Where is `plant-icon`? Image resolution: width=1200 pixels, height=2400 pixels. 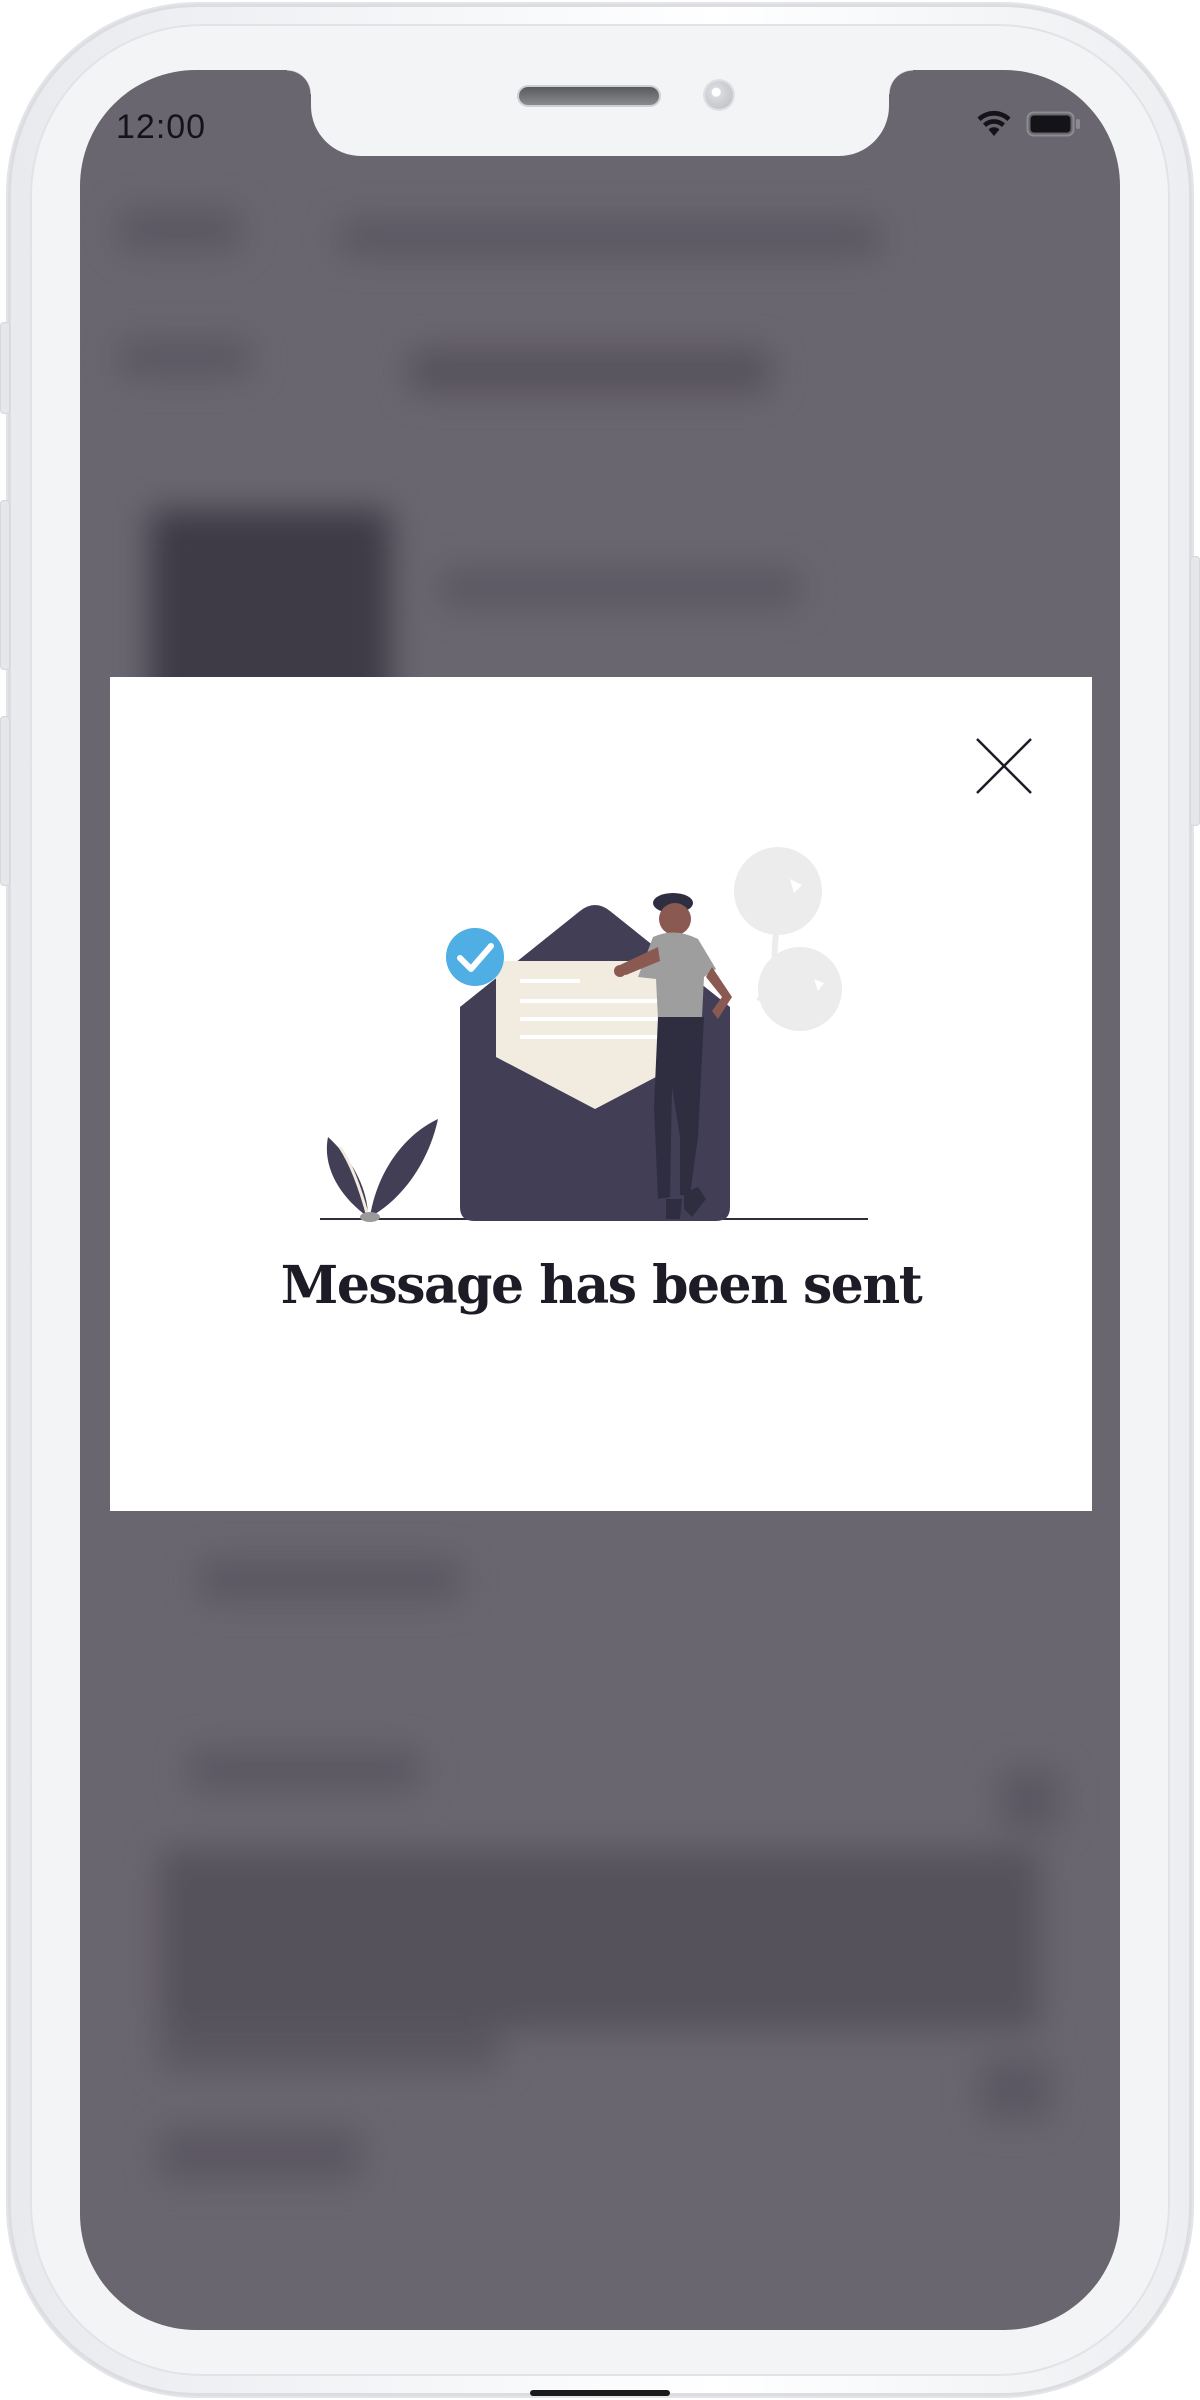 plant-icon is located at coordinates (382, 1170).